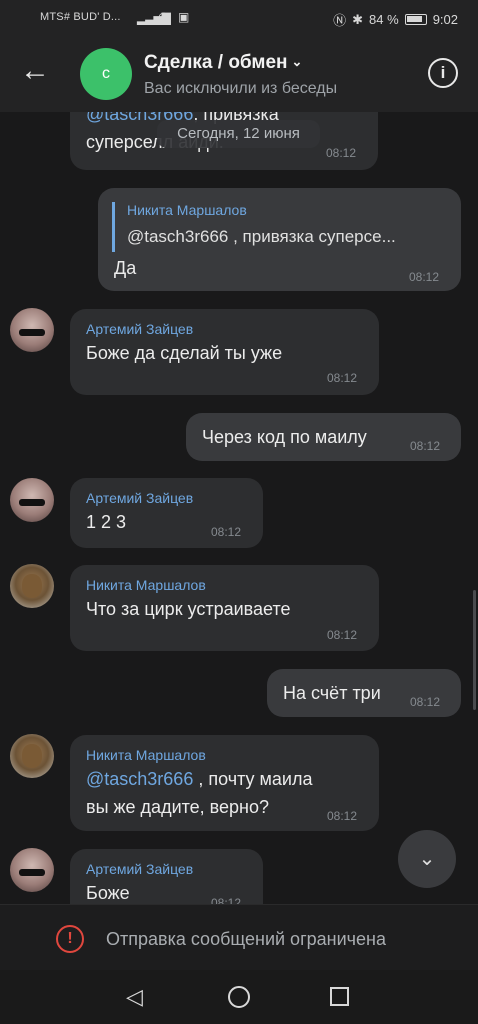 This screenshot has width=478, height=1024. What do you see at coordinates (445, 19) in the screenshot?
I see `clock: 9:02` at bounding box center [445, 19].